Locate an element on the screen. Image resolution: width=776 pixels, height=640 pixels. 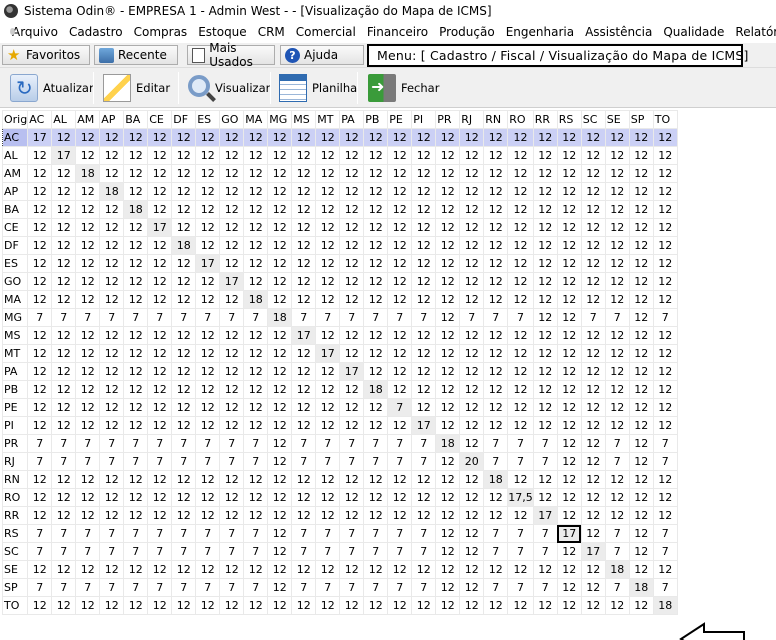
column-header-mg: MG is located at coordinates (280, 119).